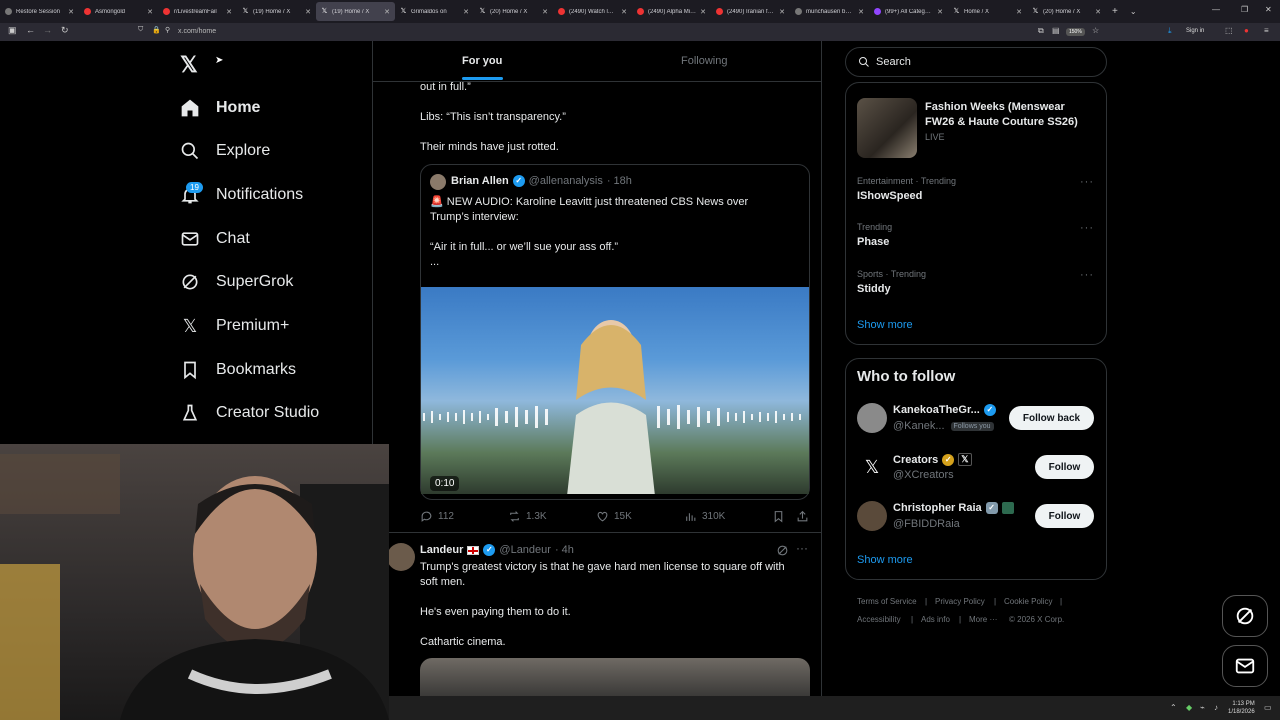 The image size is (1280, 720). Describe the element at coordinates (30, 30) in the screenshot. I see `back-icon: ←` at that location.